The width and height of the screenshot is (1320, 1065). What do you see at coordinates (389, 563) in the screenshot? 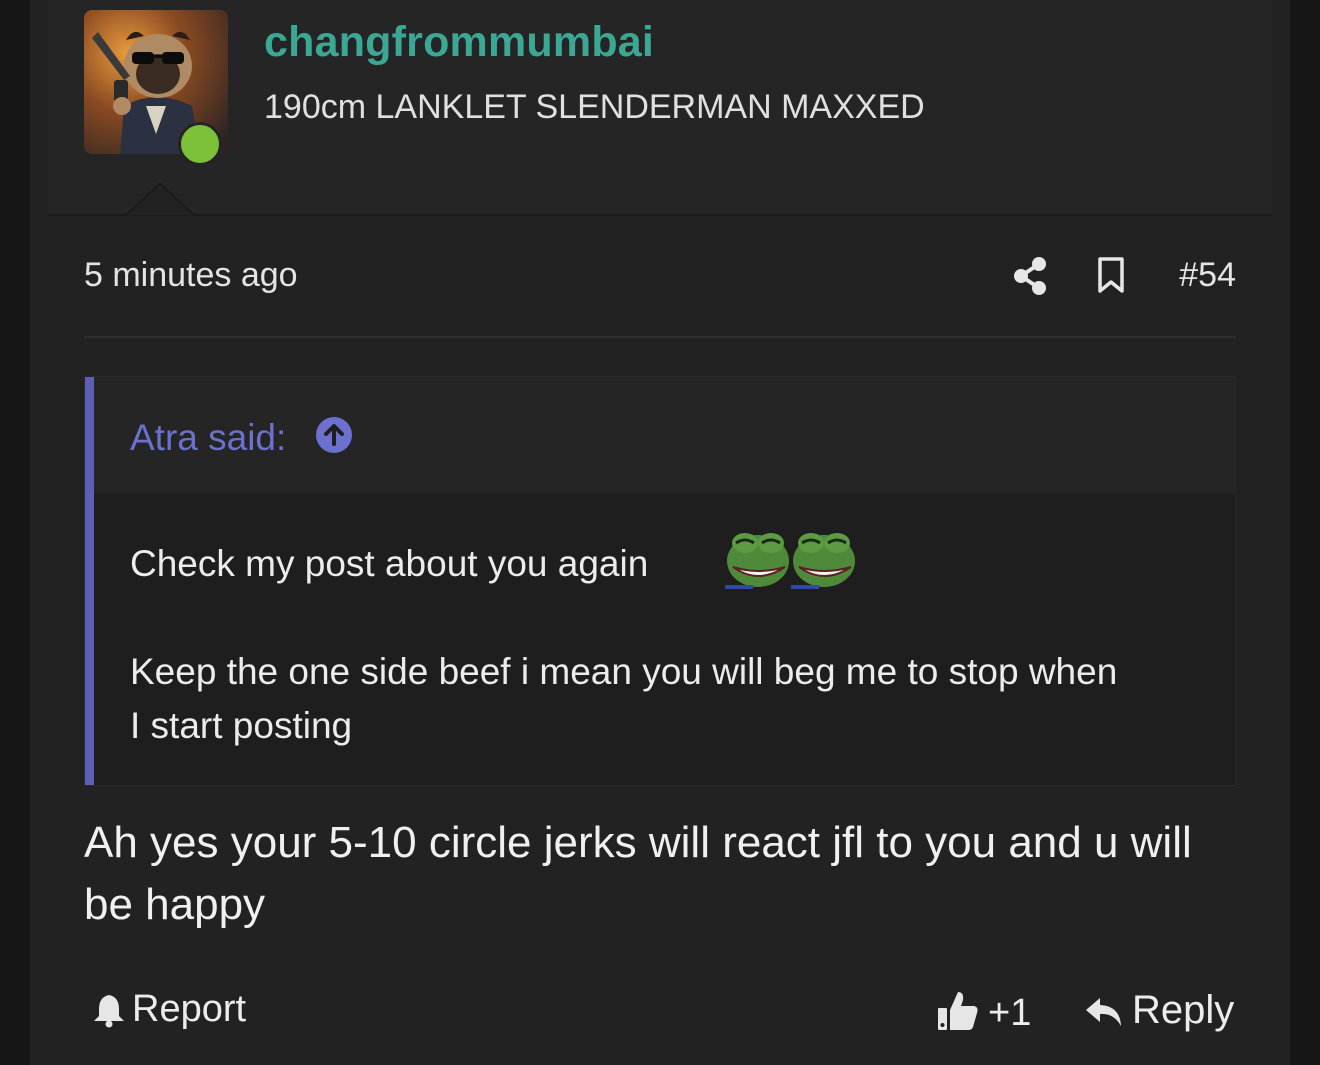
I see `quote-text-line: Check my post about you again` at bounding box center [389, 563].